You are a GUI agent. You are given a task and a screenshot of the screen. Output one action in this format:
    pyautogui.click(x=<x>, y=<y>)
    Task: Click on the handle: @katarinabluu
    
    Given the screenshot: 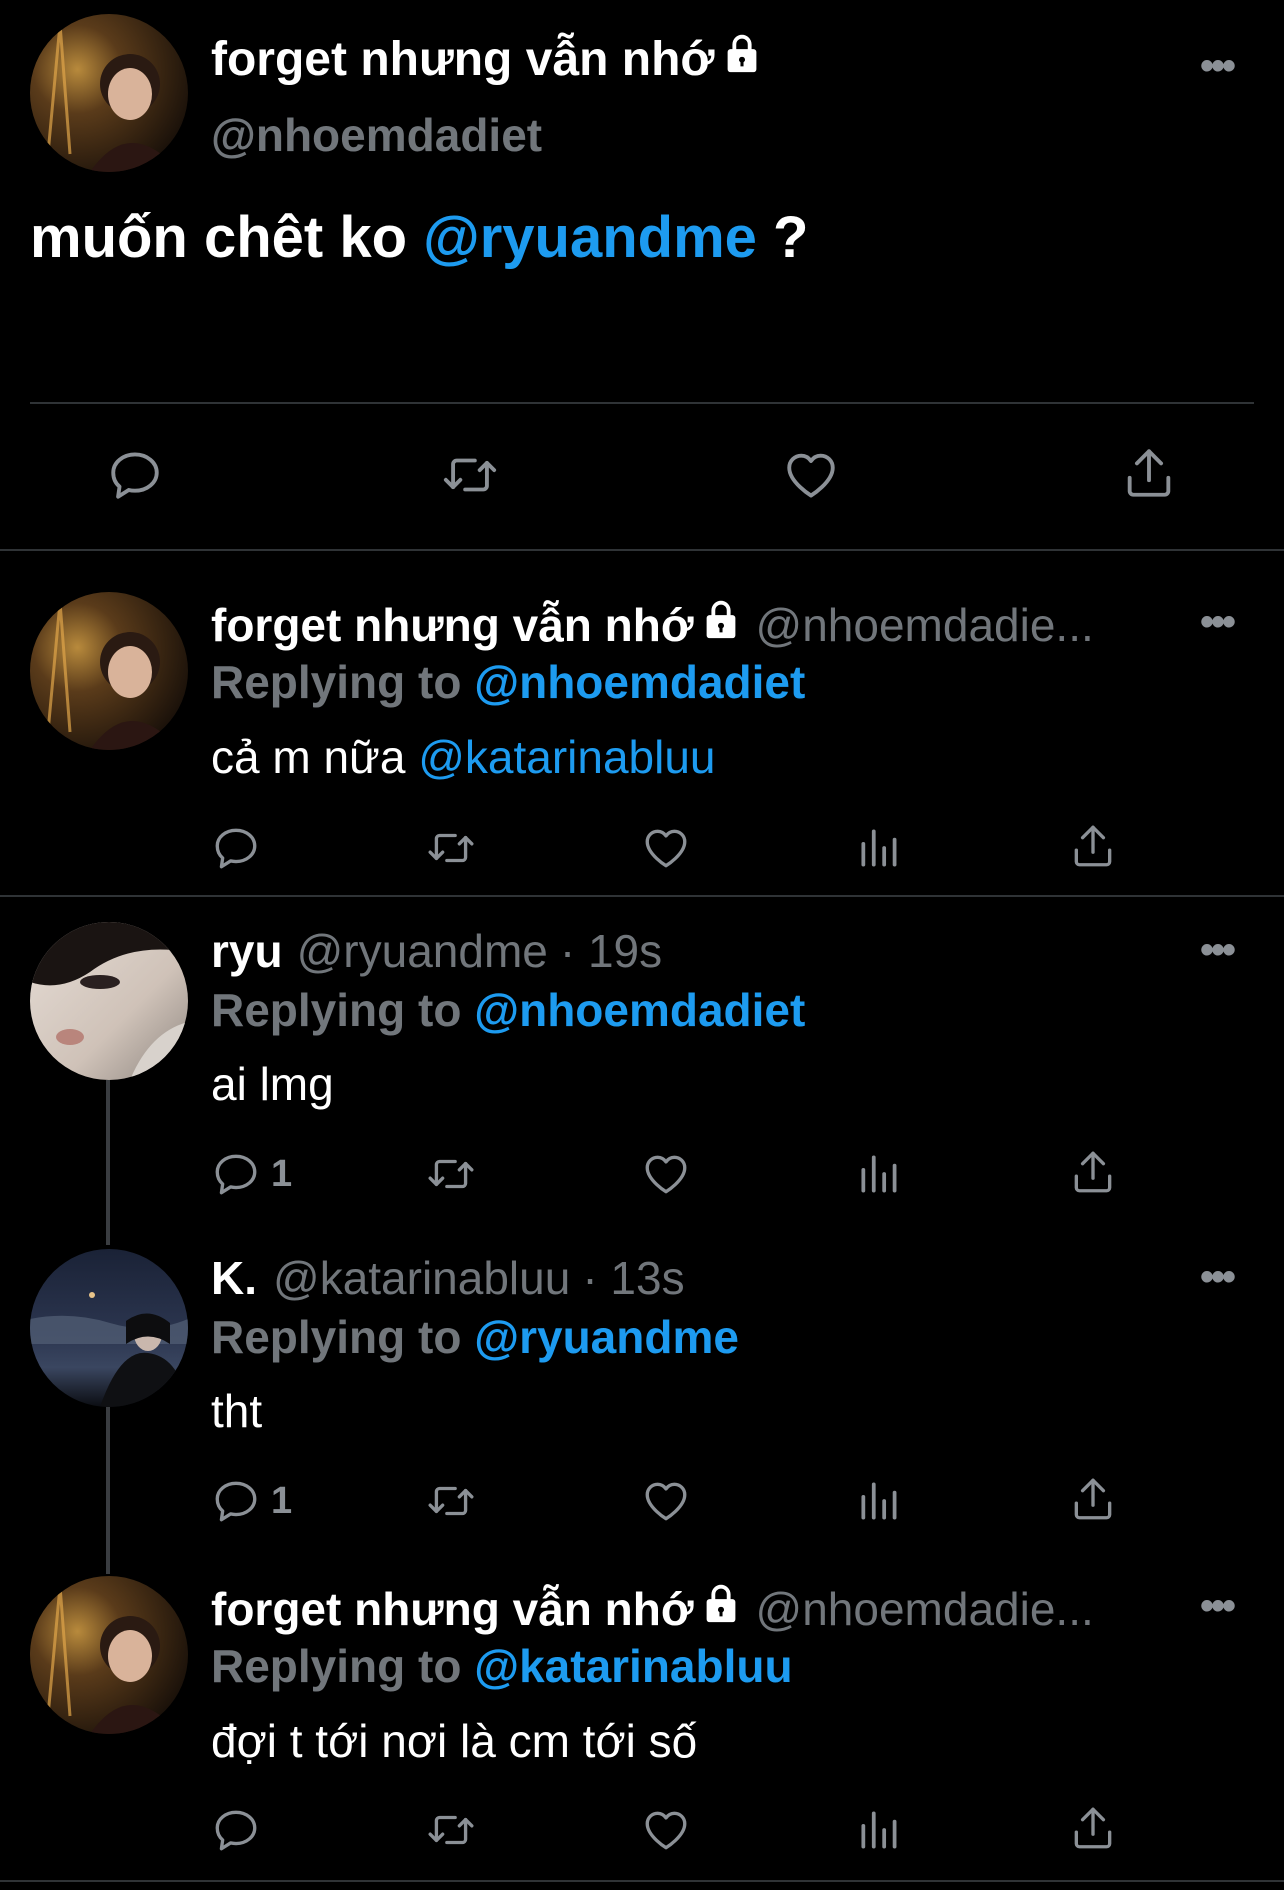 What is the action you would take?
    pyautogui.click(x=421, y=1278)
    